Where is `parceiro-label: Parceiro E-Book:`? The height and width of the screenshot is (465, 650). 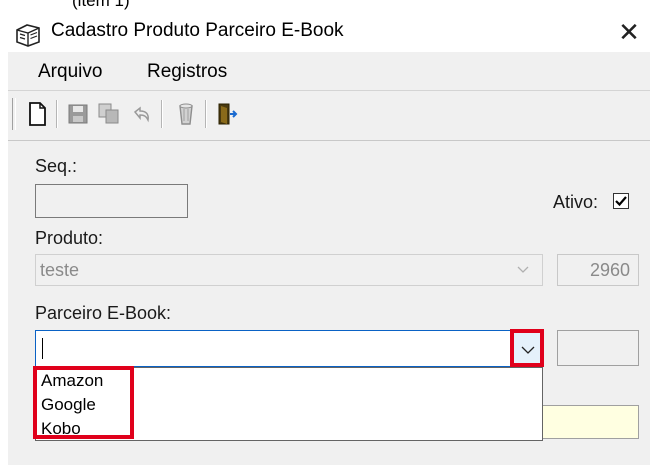 parceiro-label: Parceiro E-Book: is located at coordinates (103, 313).